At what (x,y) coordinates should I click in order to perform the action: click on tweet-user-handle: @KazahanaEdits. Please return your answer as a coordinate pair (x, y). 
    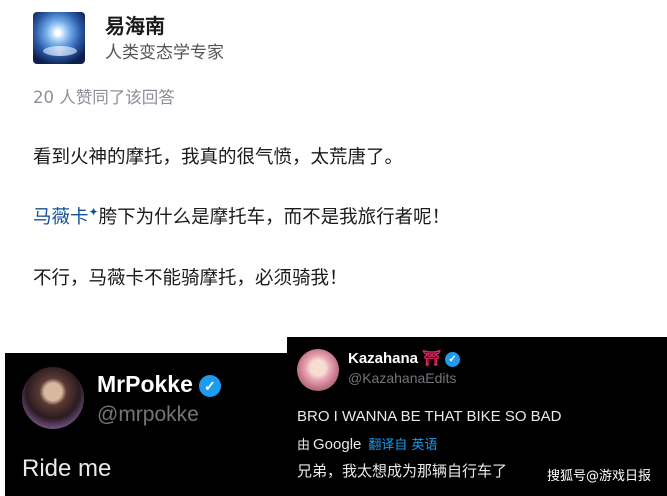
    Looking at the image, I should click on (402, 378).